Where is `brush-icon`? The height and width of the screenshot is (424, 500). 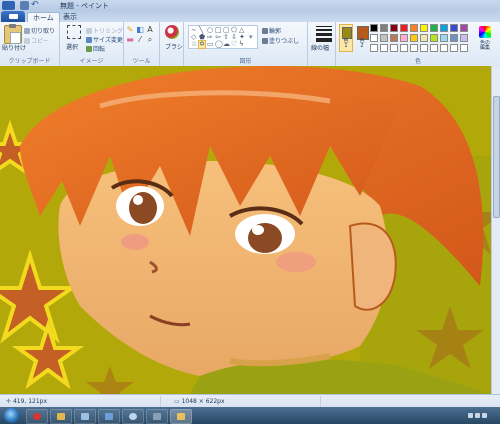
brush-icon is located at coordinates (172, 32).